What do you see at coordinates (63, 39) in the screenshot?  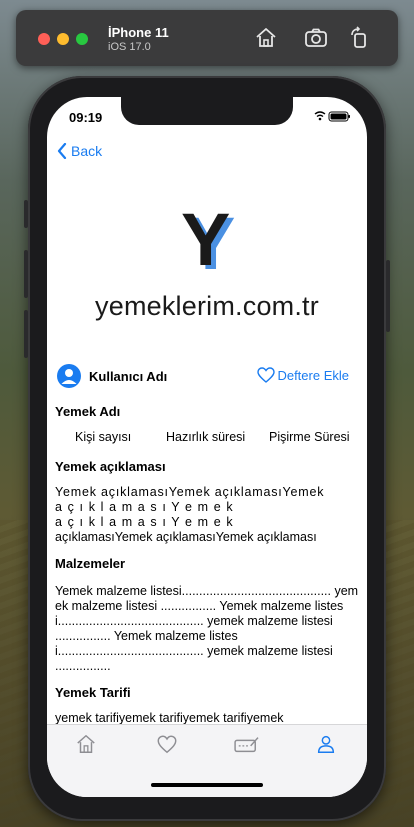 I see `minimize-window-button` at bounding box center [63, 39].